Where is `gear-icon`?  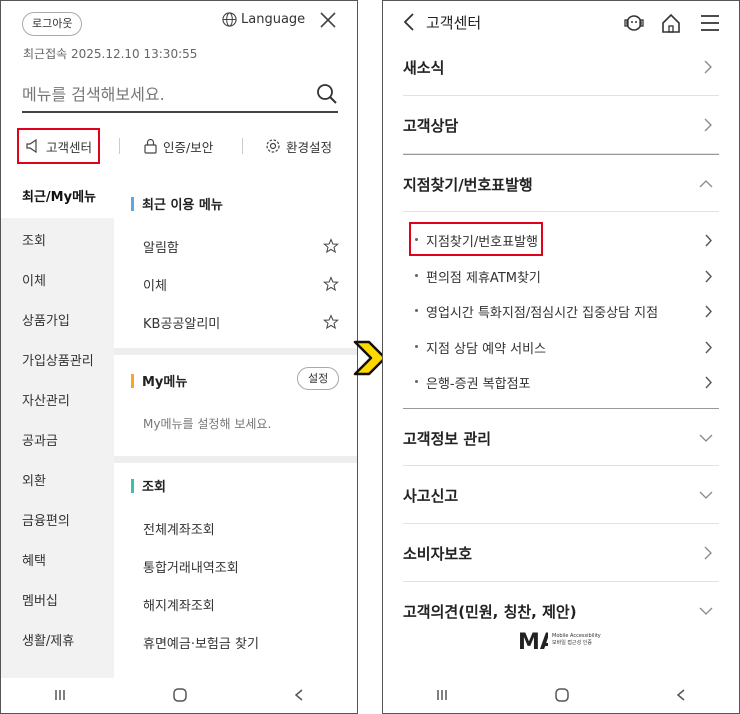
gear-icon is located at coordinates (273, 146).